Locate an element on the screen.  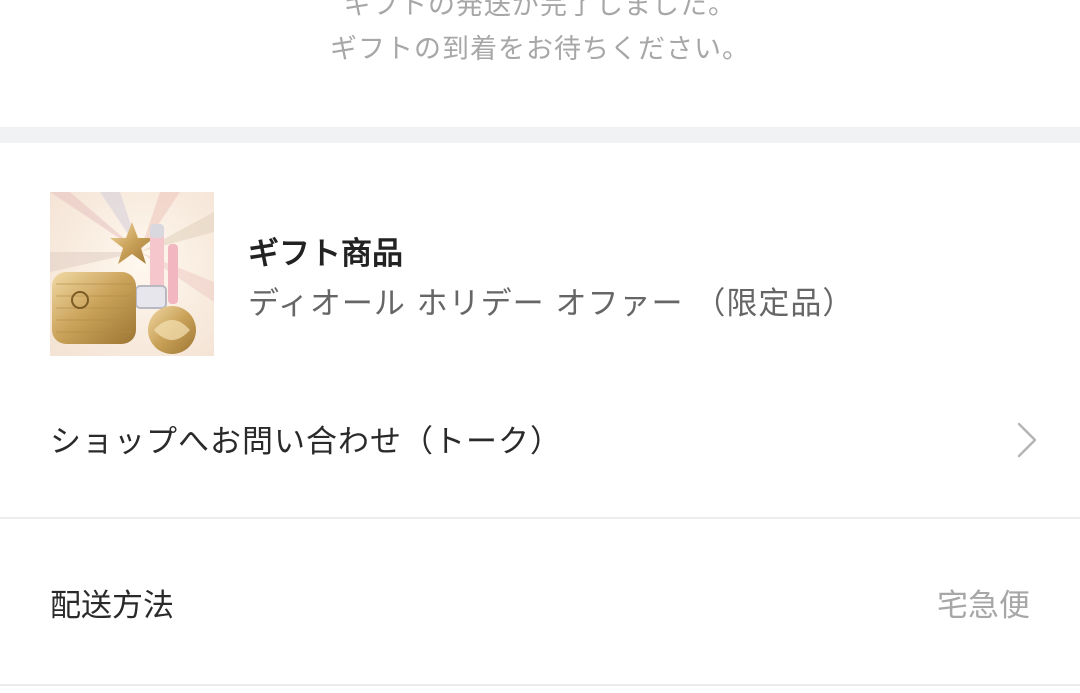
section-separator is located at coordinates (540, 135).